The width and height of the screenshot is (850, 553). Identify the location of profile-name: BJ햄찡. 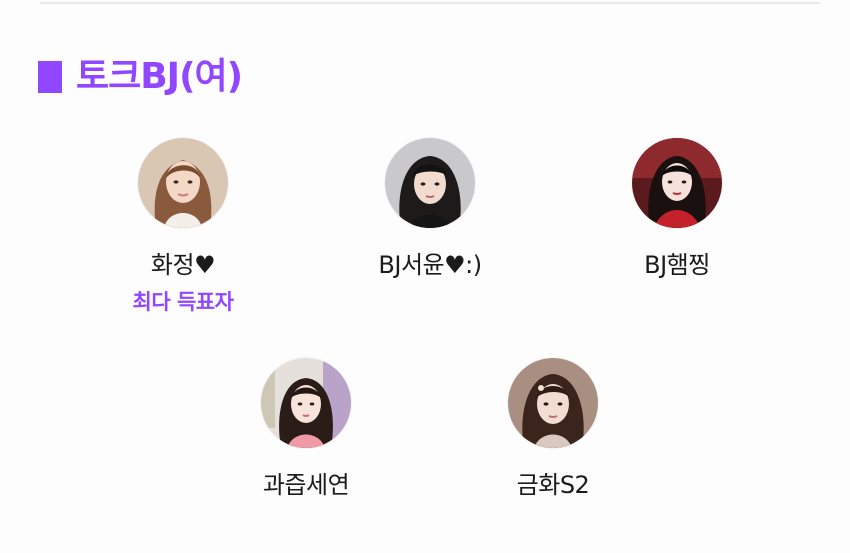
(677, 265).